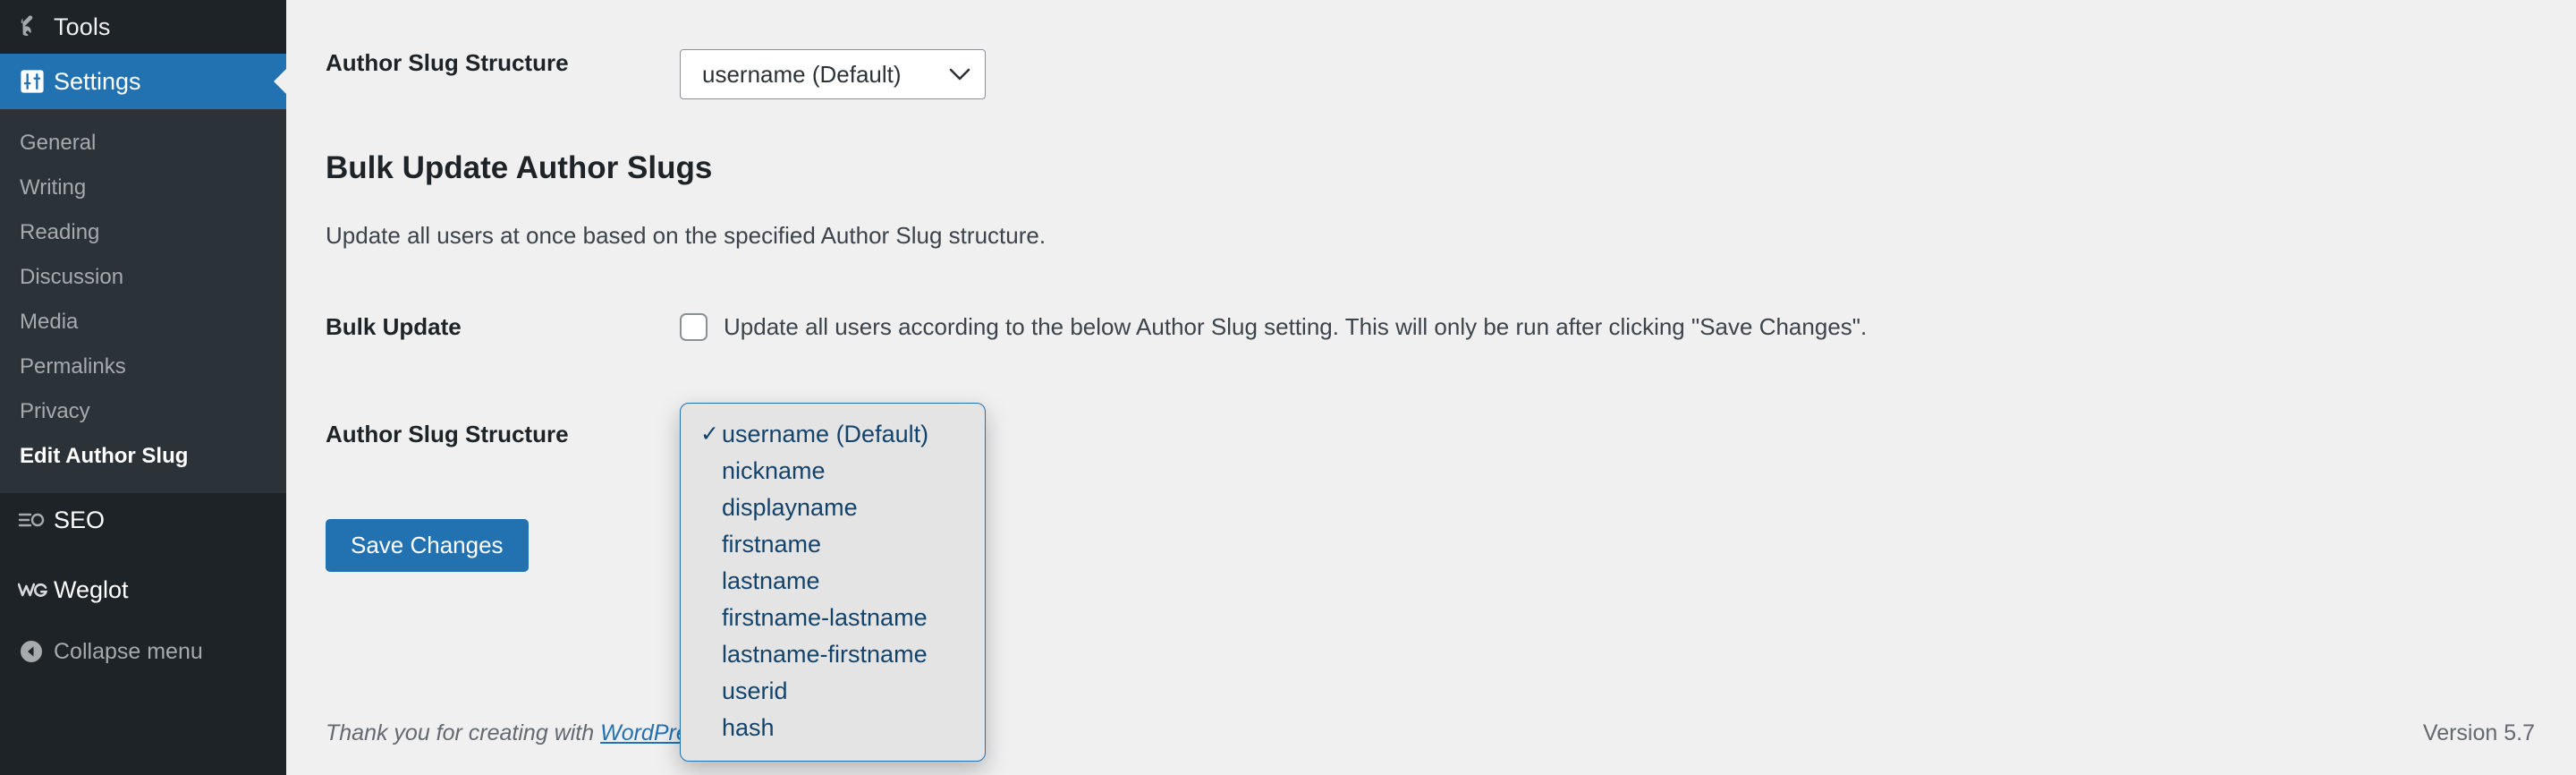 The height and width of the screenshot is (775, 2576). What do you see at coordinates (36, 651) in the screenshot?
I see `collapse-arrow-icon` at bounding box center [36, 651].